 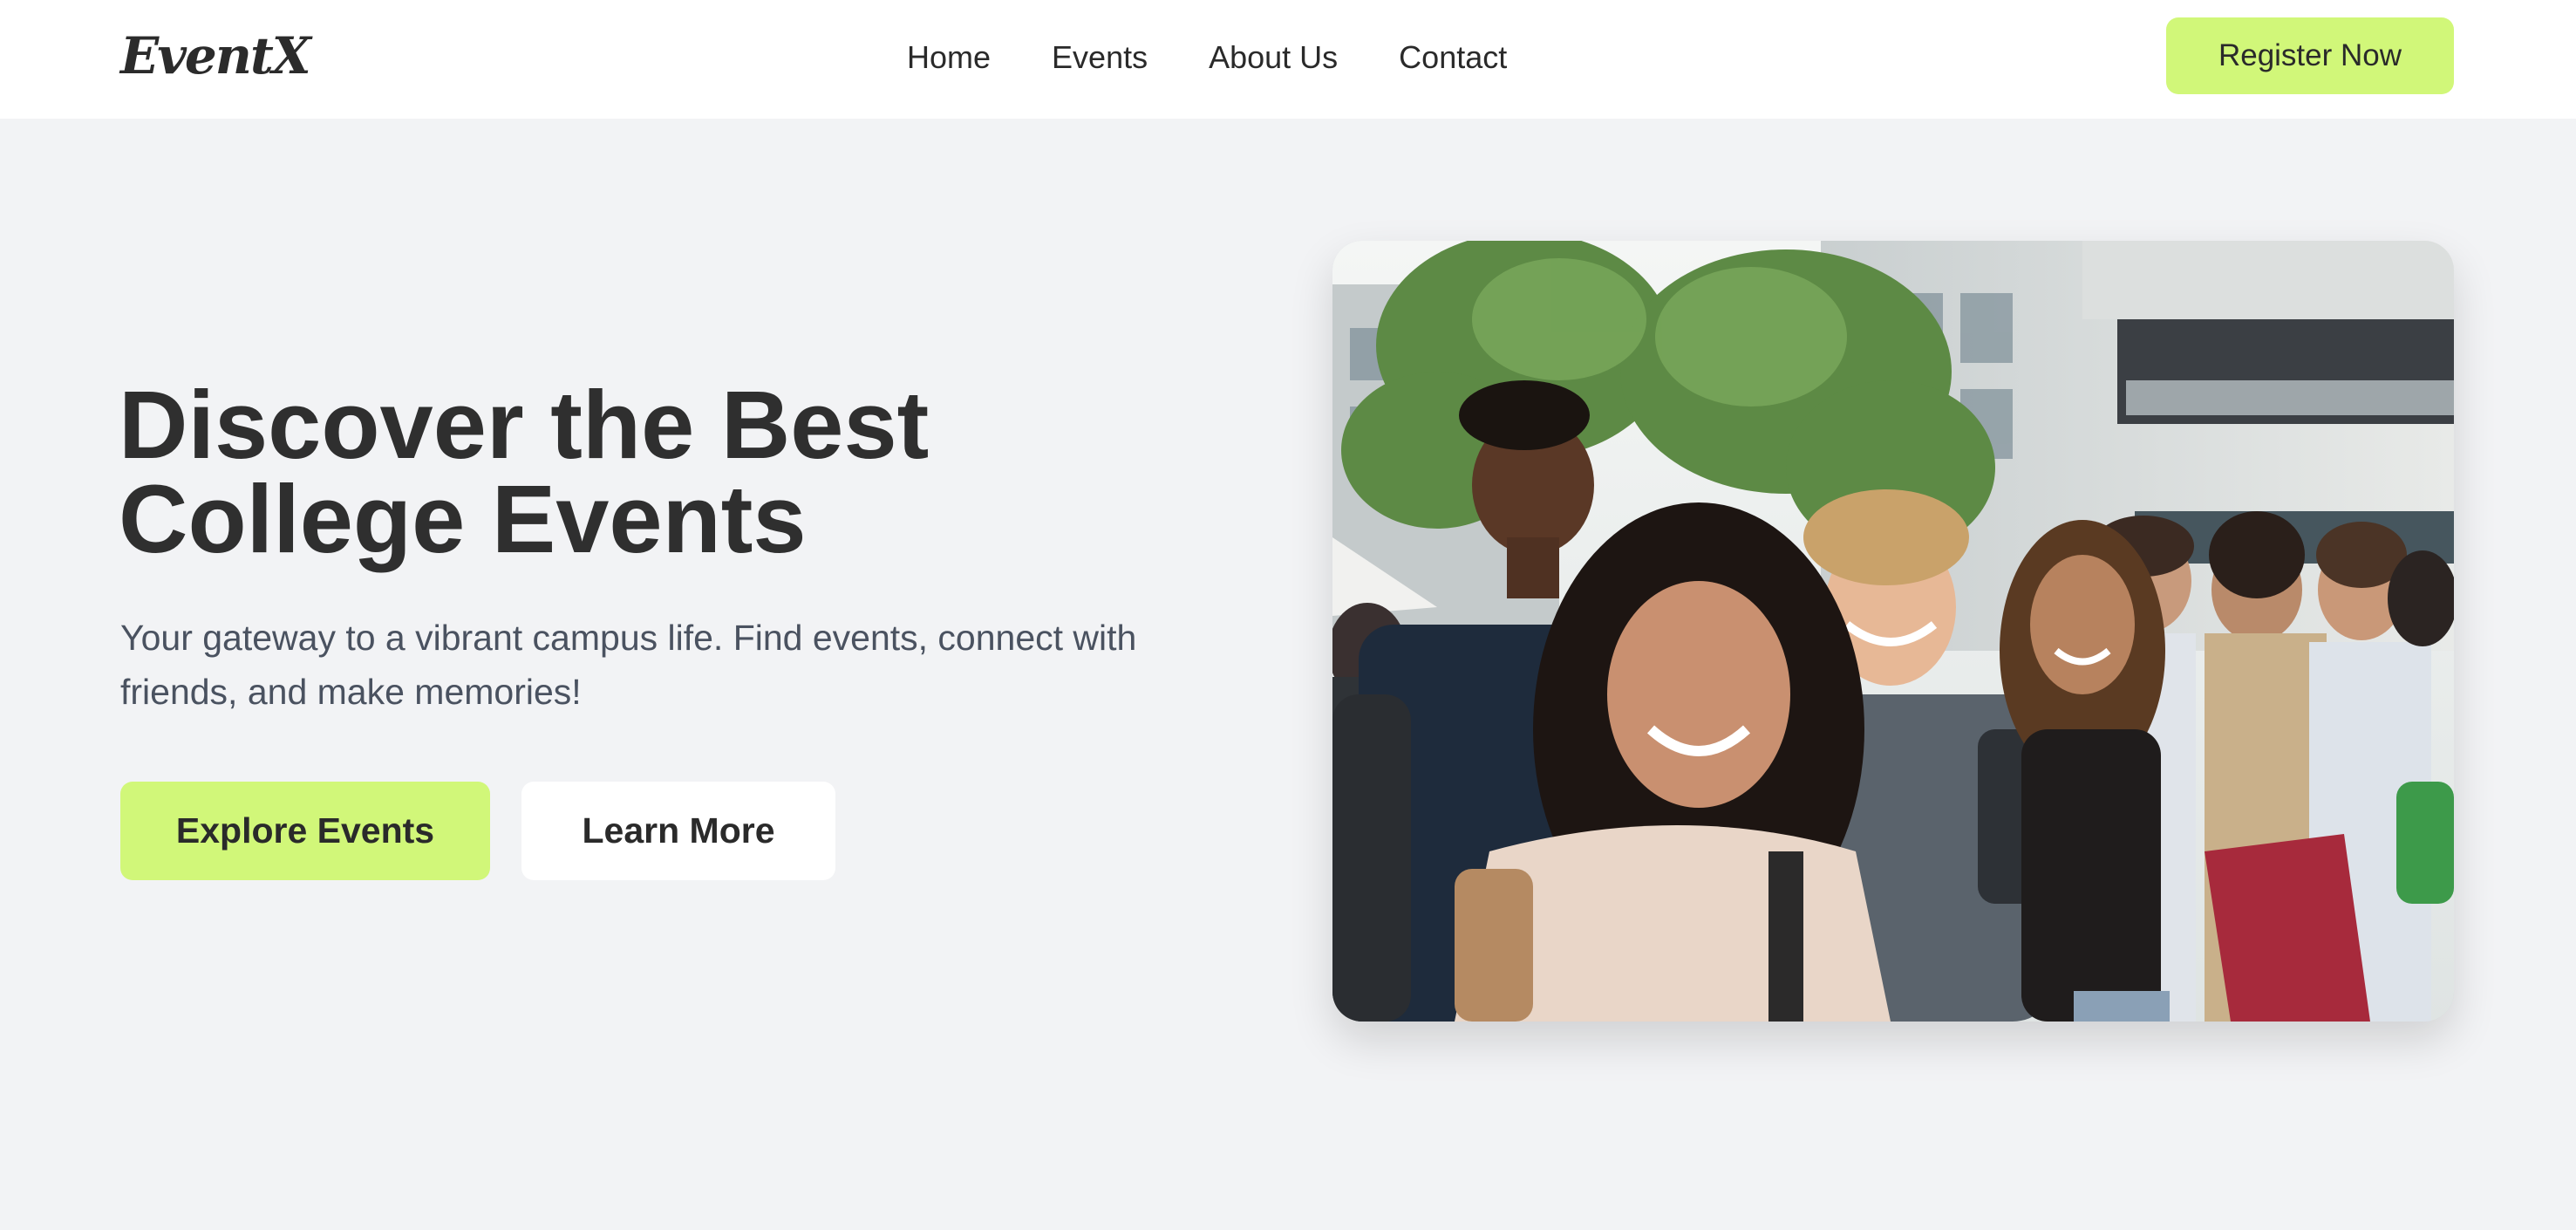 I want to click on hero-title: Discover the Best College Events, so click(x=685, y=472).